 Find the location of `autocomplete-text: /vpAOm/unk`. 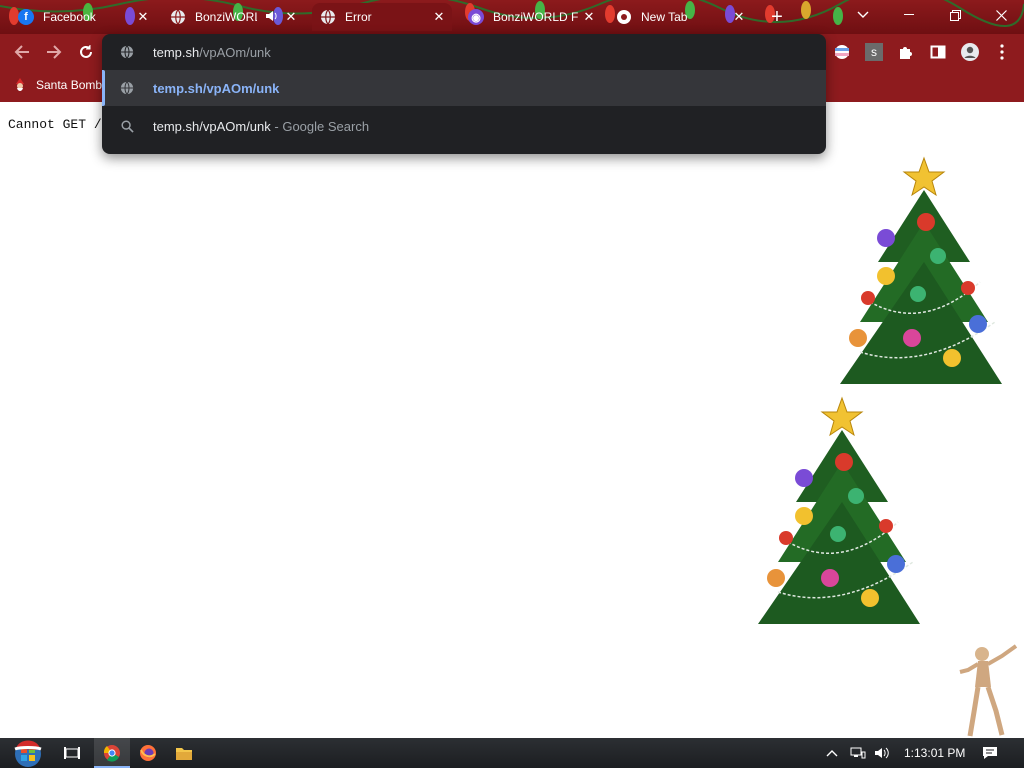

autocomplete-text: /vpAOm/unk is located at coordinates (235, 52).